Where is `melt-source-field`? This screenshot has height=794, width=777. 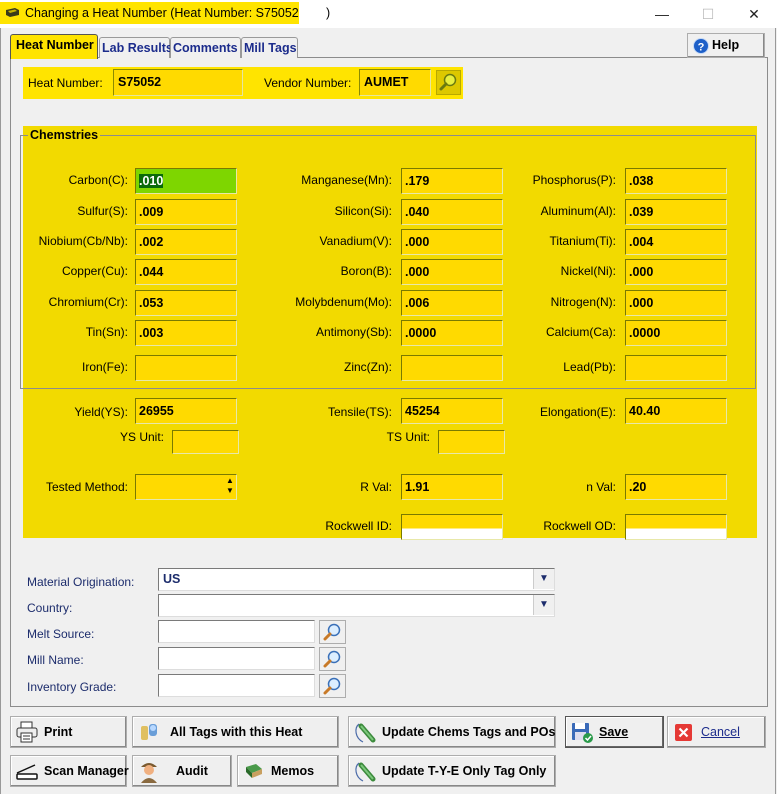 melt-source-field is located at coordinates (236, 631).